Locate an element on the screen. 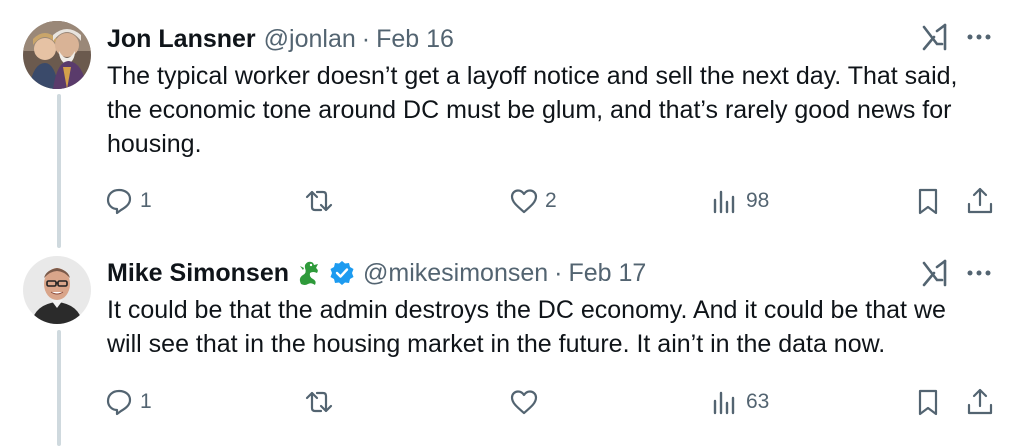 The width and height of the screenshot is (1024, 446). like-button: 2 is located at coordinates (533, 201).